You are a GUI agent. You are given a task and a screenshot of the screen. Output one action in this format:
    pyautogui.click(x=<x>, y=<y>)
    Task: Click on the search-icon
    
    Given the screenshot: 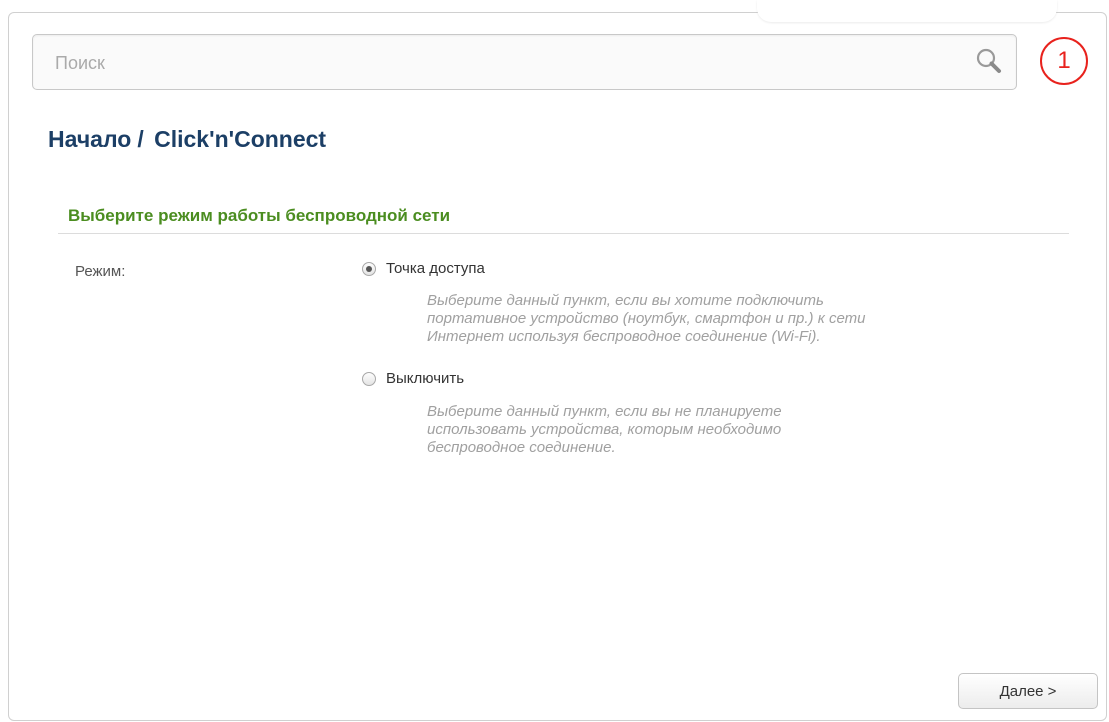 What is the action you would take?
    pyautogui.click(x=990, y=62)
    